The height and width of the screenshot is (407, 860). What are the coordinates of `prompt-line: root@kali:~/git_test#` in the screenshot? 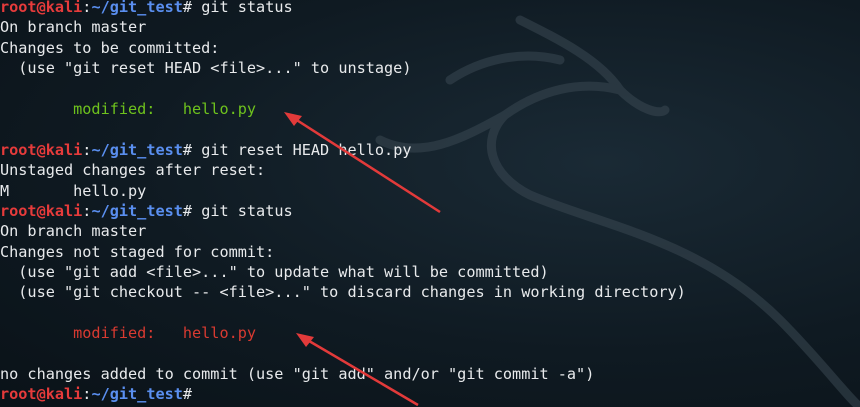 It's located at (343, 394).